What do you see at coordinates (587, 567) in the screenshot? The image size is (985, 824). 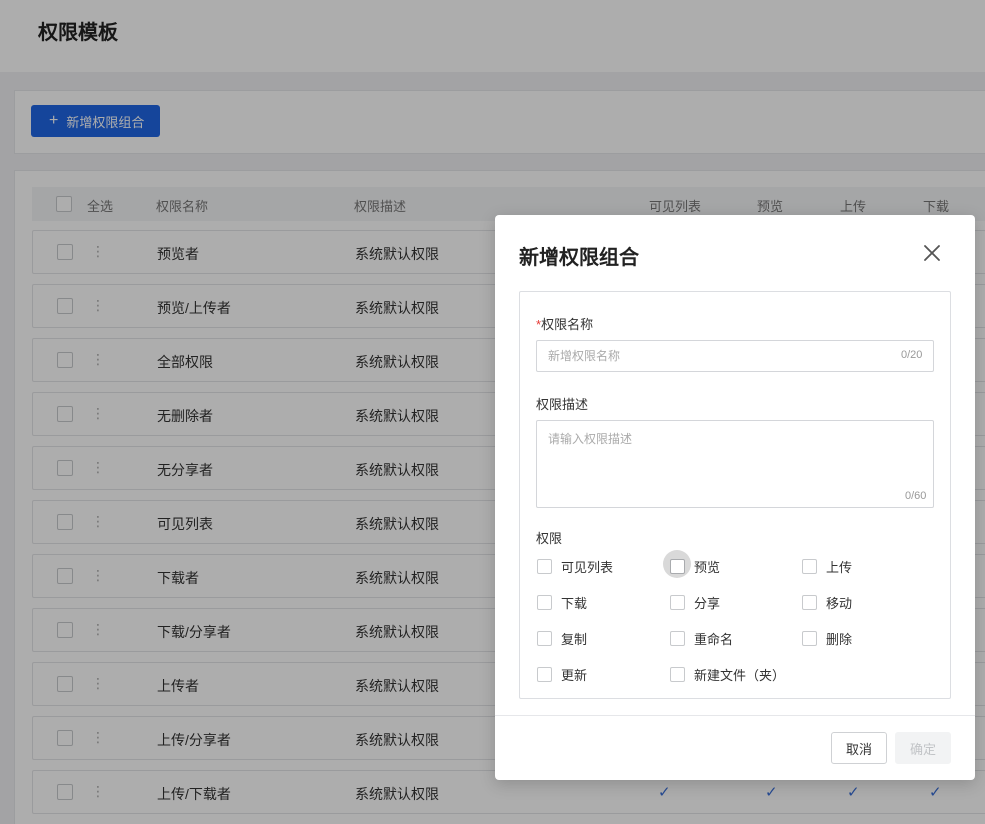 I see `perm-label-text: 可见列表` at bounding box center [587, 567].